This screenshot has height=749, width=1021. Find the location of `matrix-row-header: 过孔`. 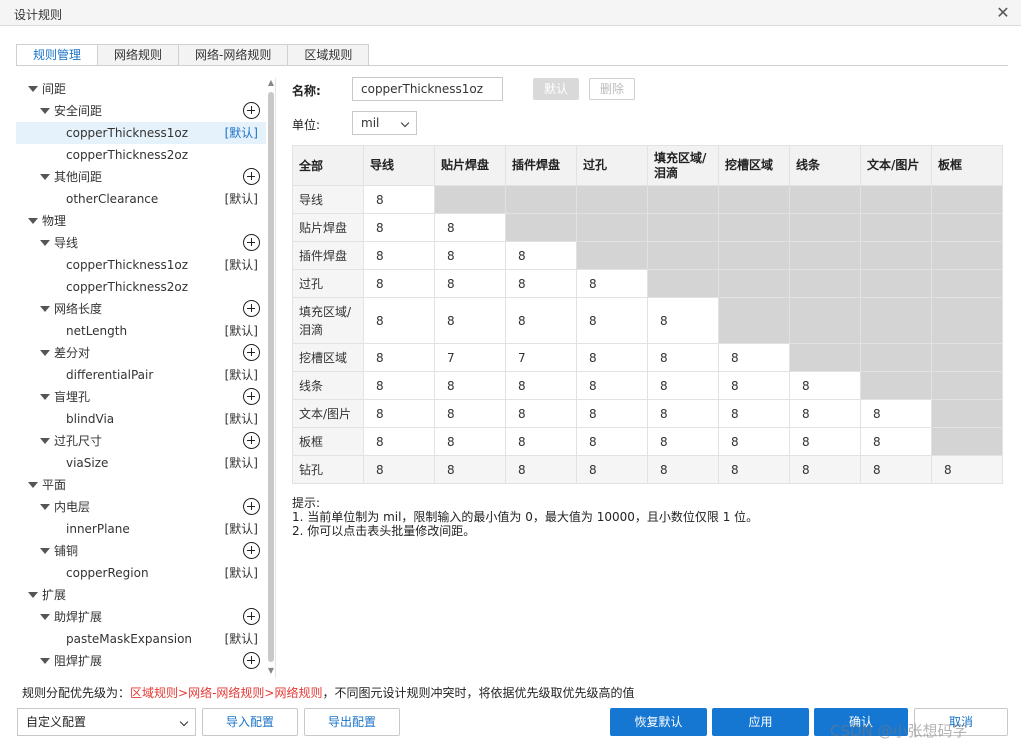

matrix-row-header: 过孔 is located at coordinates (328, 283).